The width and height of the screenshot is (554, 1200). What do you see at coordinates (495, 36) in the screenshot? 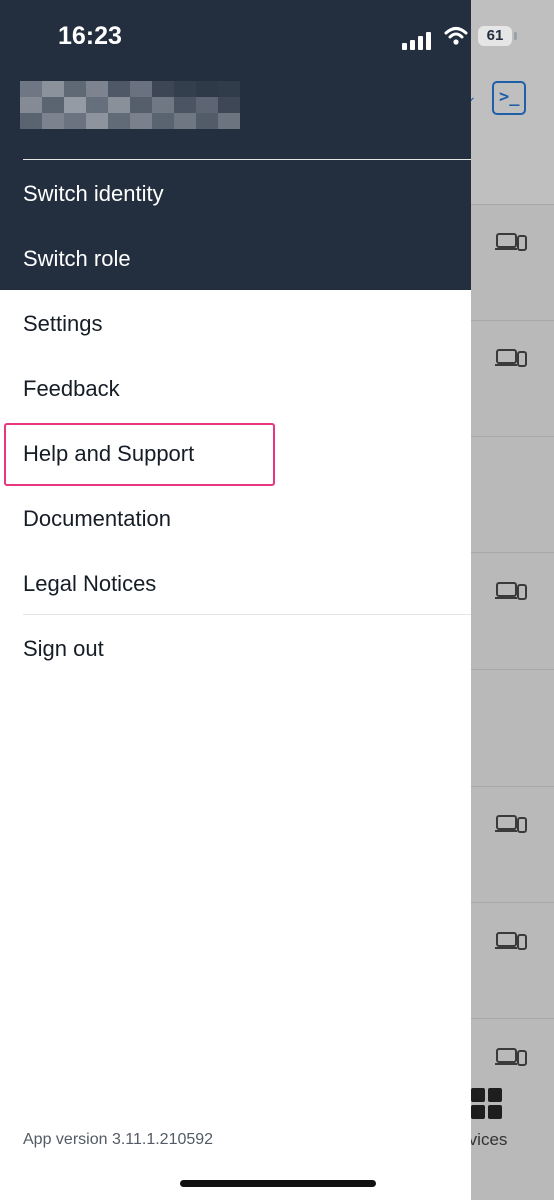
I see `battery-icon: 61` at bounding box center [495, 36].